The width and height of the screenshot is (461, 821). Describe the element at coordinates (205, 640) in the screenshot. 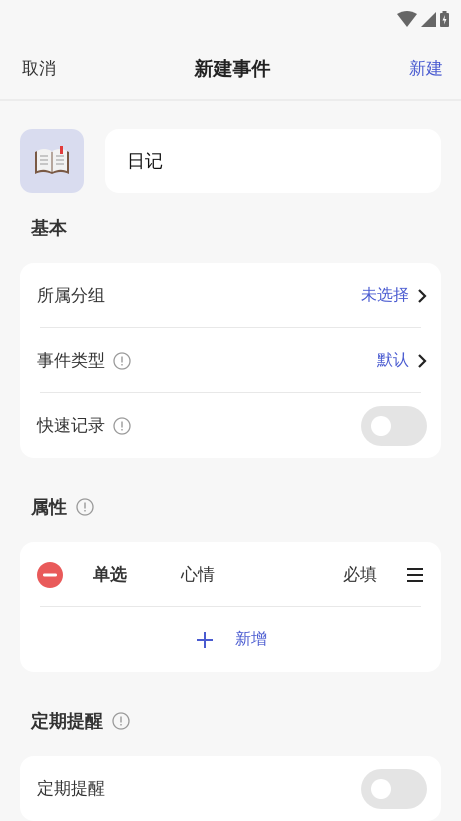

I see `plus-icon` at that location.